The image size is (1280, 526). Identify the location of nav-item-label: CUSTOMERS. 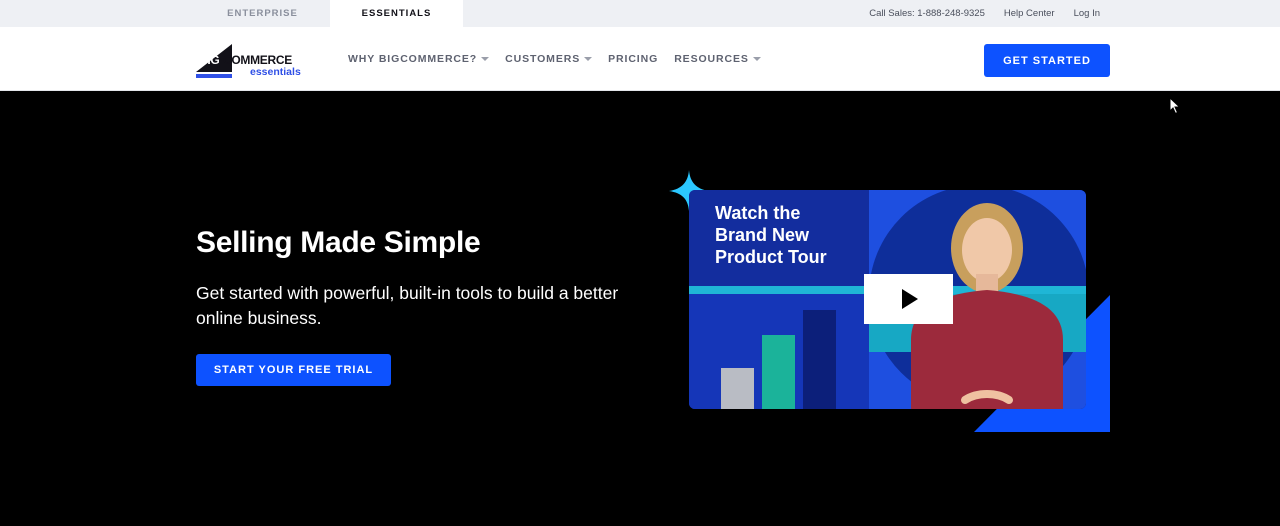
(543, 59).